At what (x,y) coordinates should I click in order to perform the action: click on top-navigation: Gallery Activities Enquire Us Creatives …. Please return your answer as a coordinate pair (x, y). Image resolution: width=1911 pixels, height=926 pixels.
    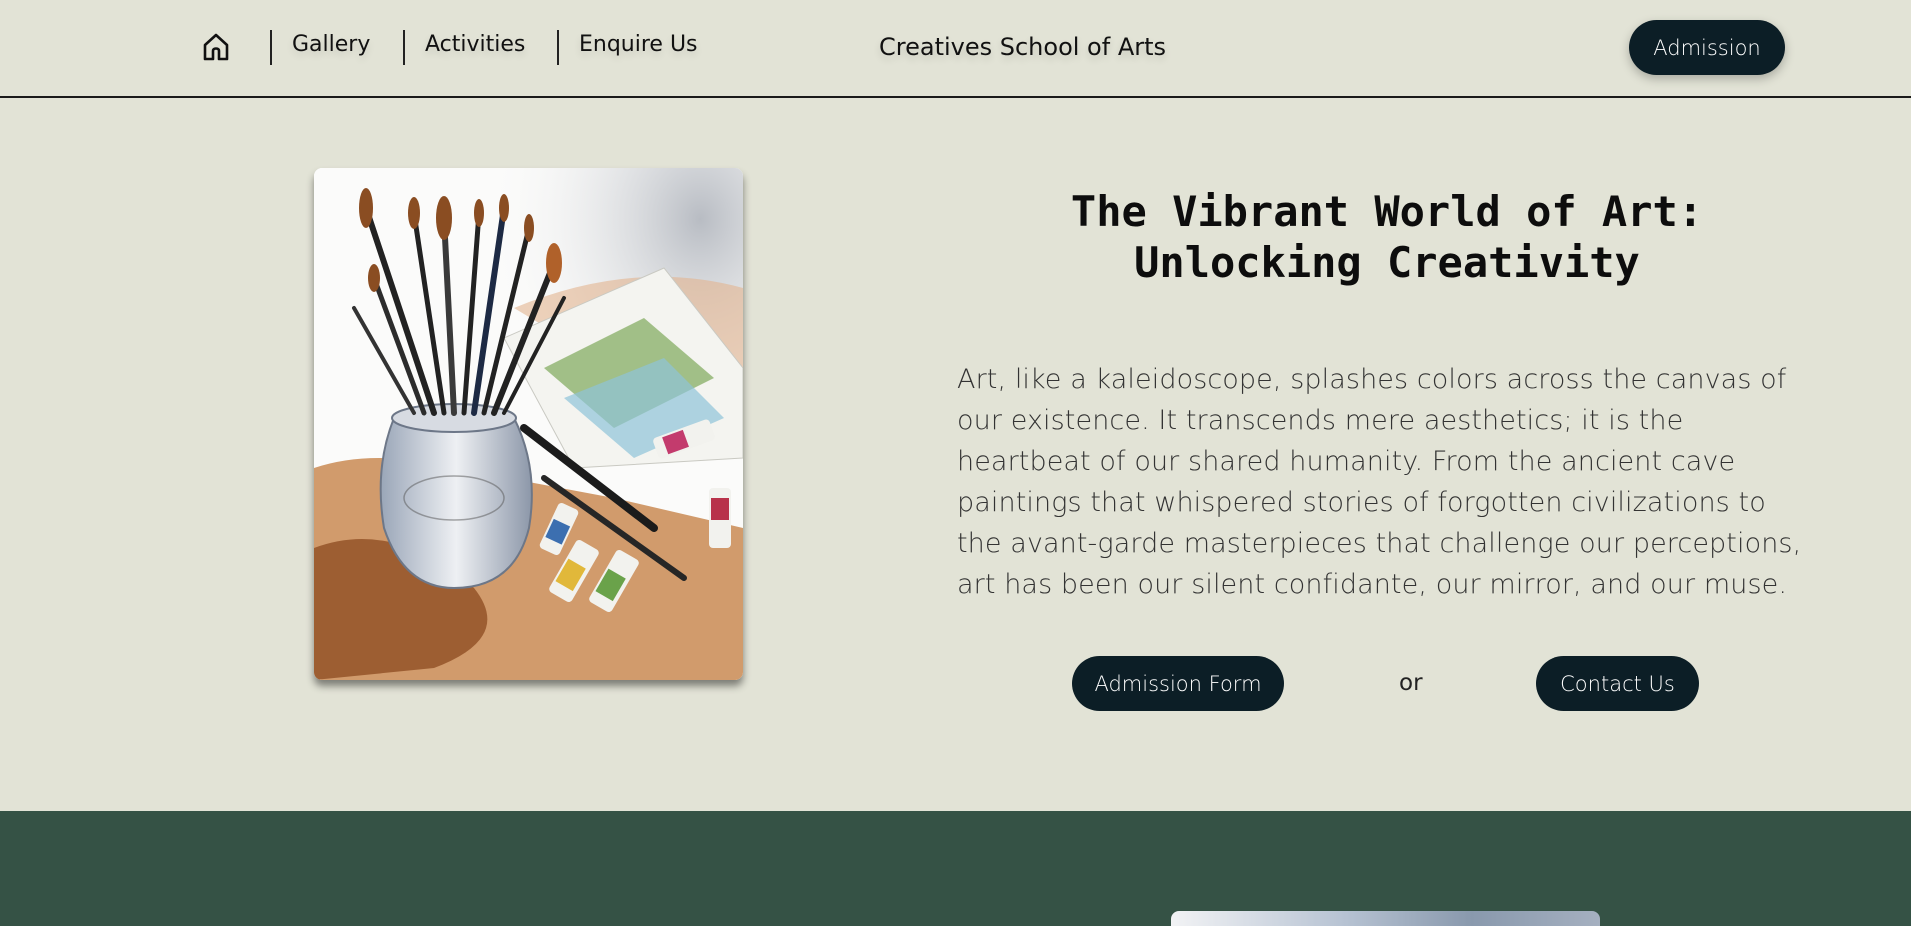
    Looking at the image, I should click on (955, 49).